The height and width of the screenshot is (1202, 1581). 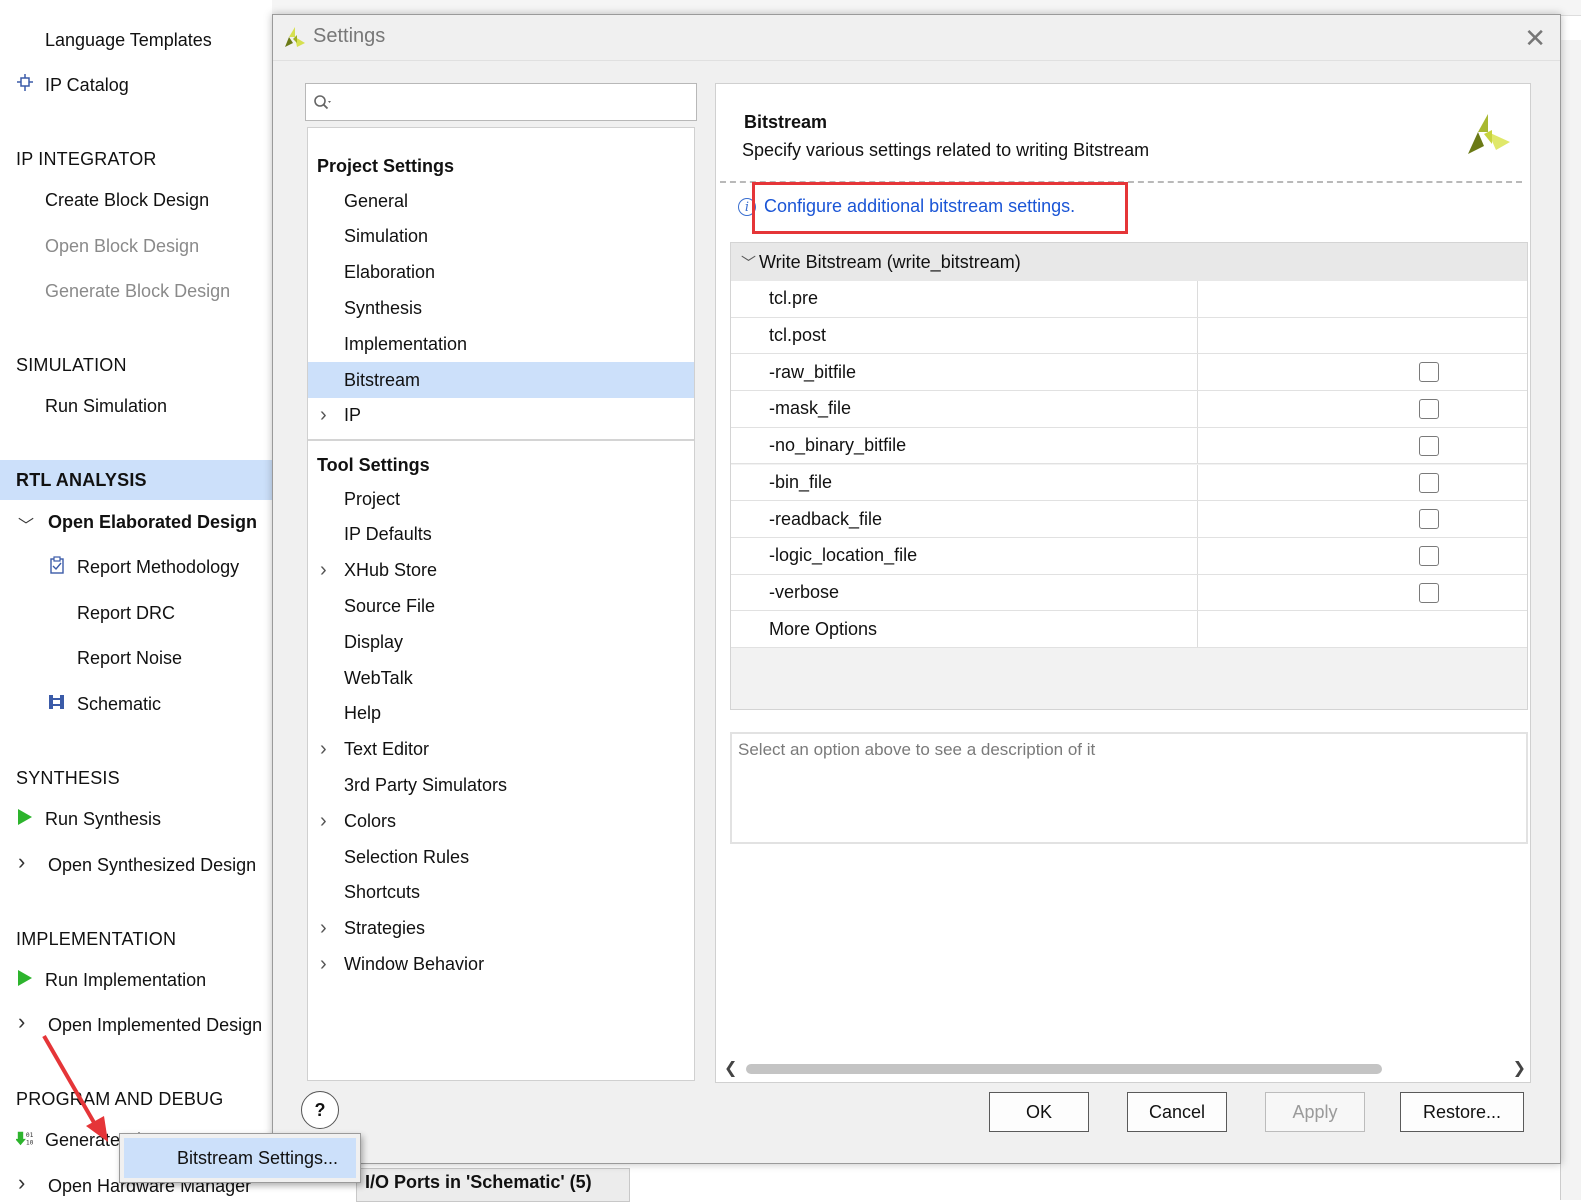 I want to click on option-row-mask-file: -mask_file, so click(x=1129, y=409).